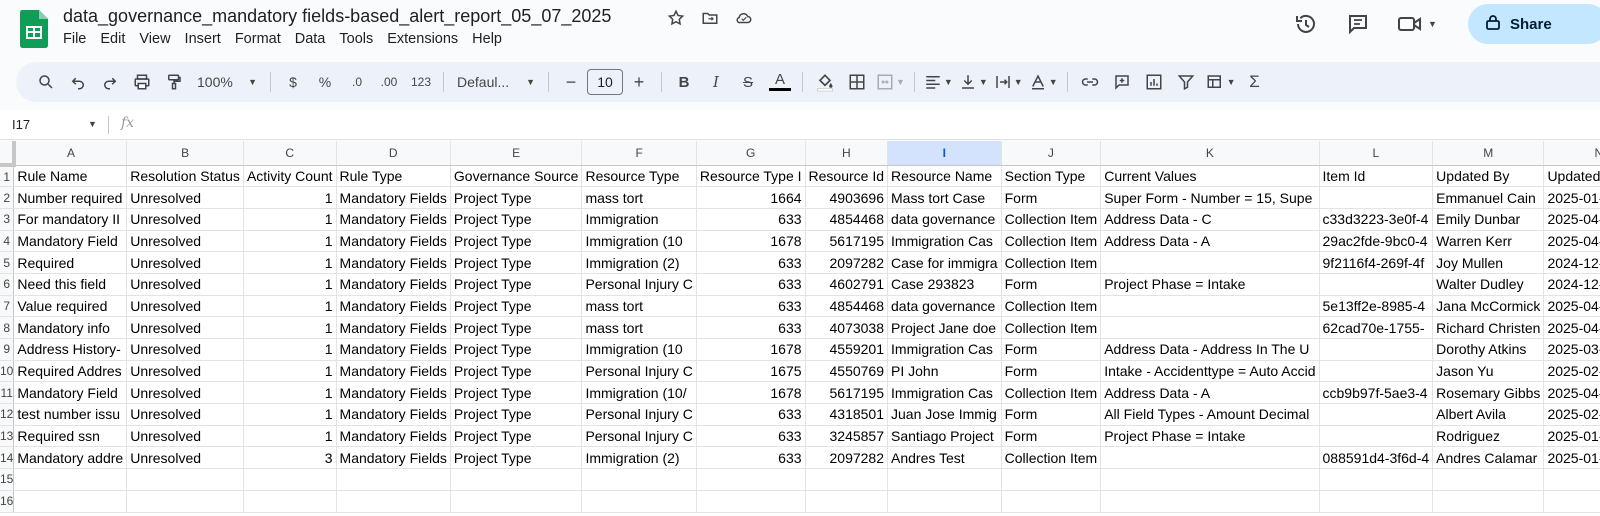 This screenshot has width=1600, height=516. Describe the element at coordinates (1186, 82) in the screenshot. I see `filter-icon` at that location.